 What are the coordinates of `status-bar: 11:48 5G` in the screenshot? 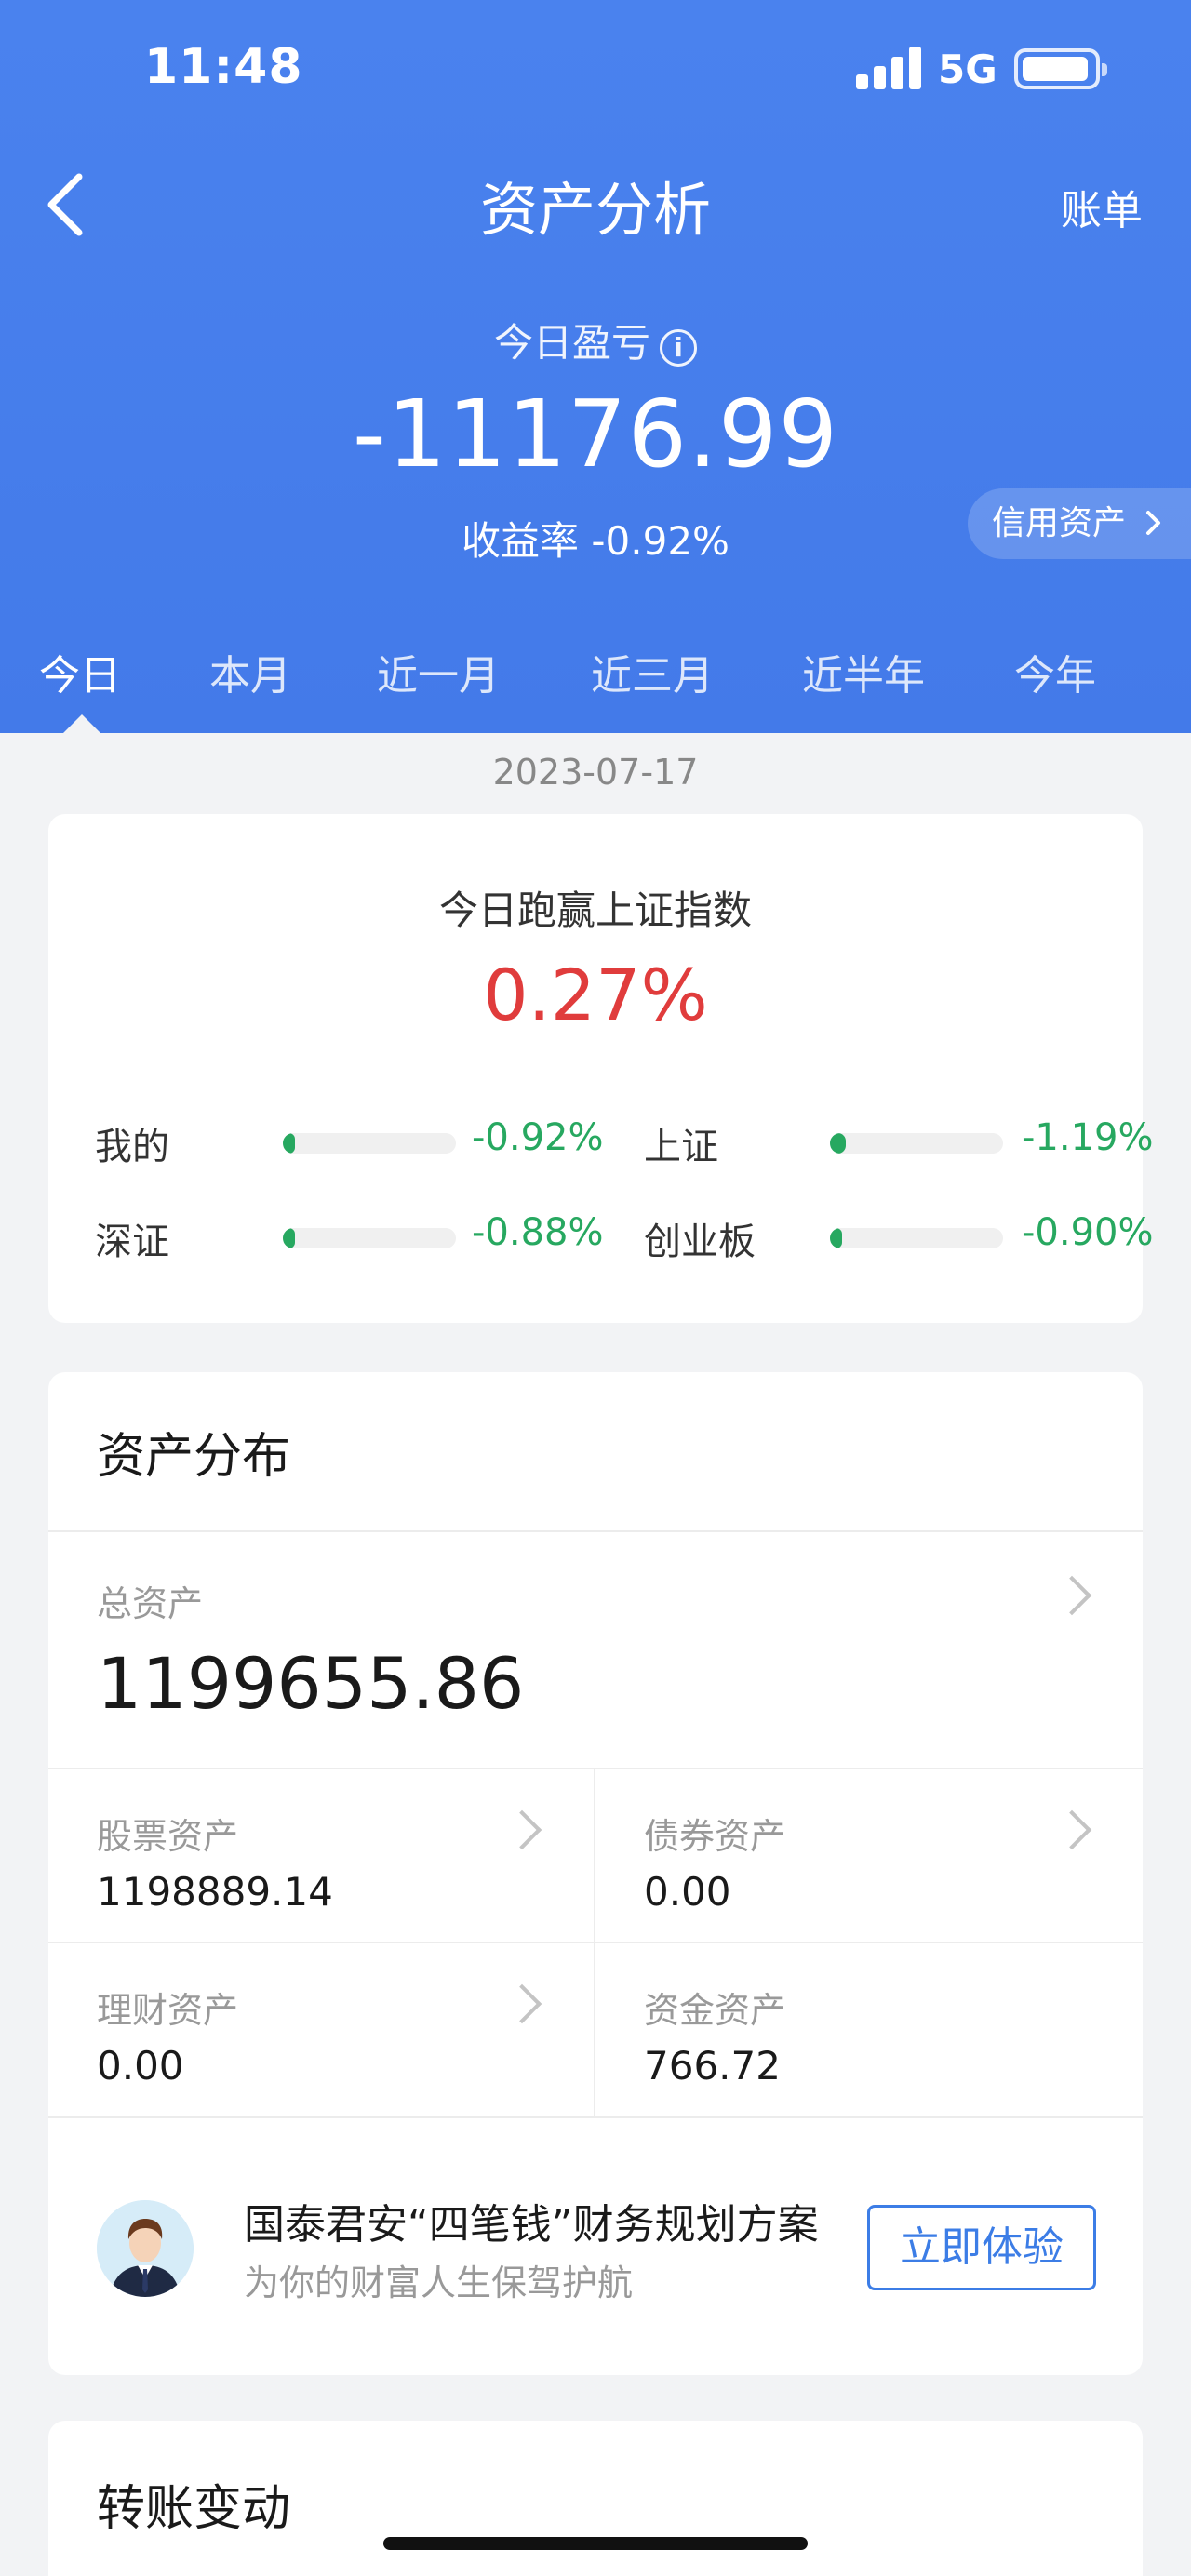 It's located at (595, 70).